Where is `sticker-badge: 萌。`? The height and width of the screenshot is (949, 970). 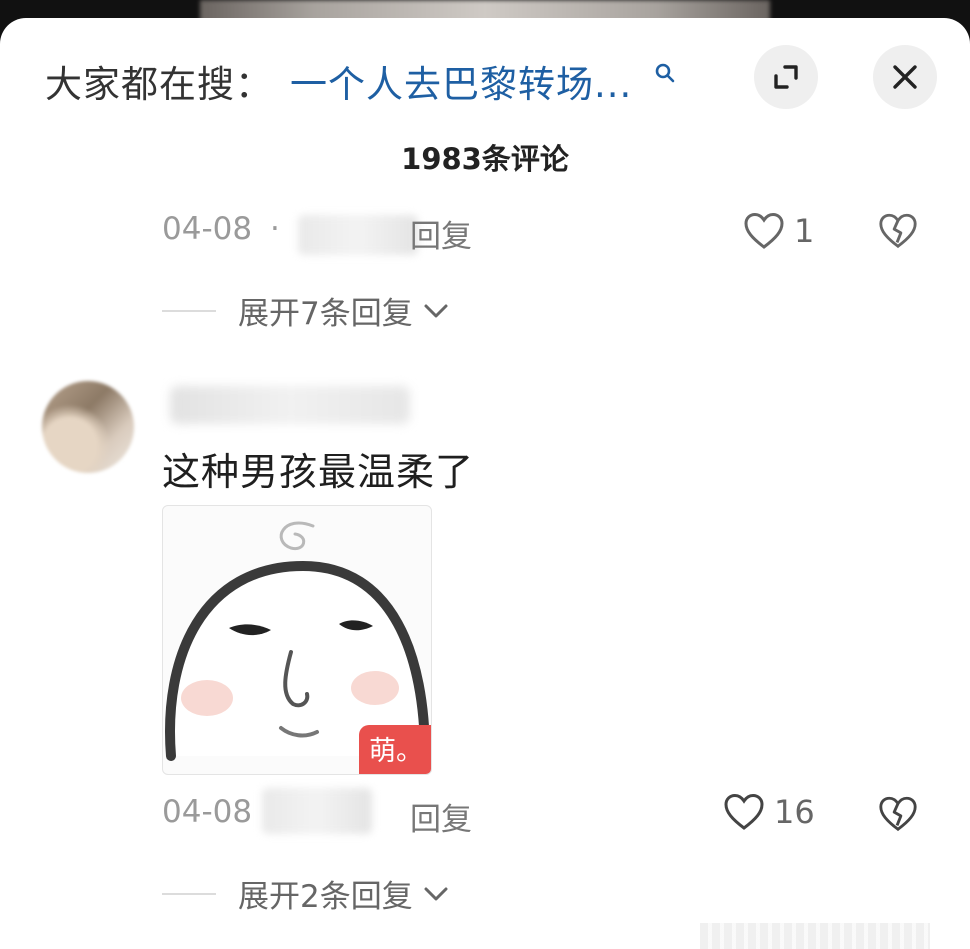 sticker-badge: 萌。 is located at coordinates (395, 749).